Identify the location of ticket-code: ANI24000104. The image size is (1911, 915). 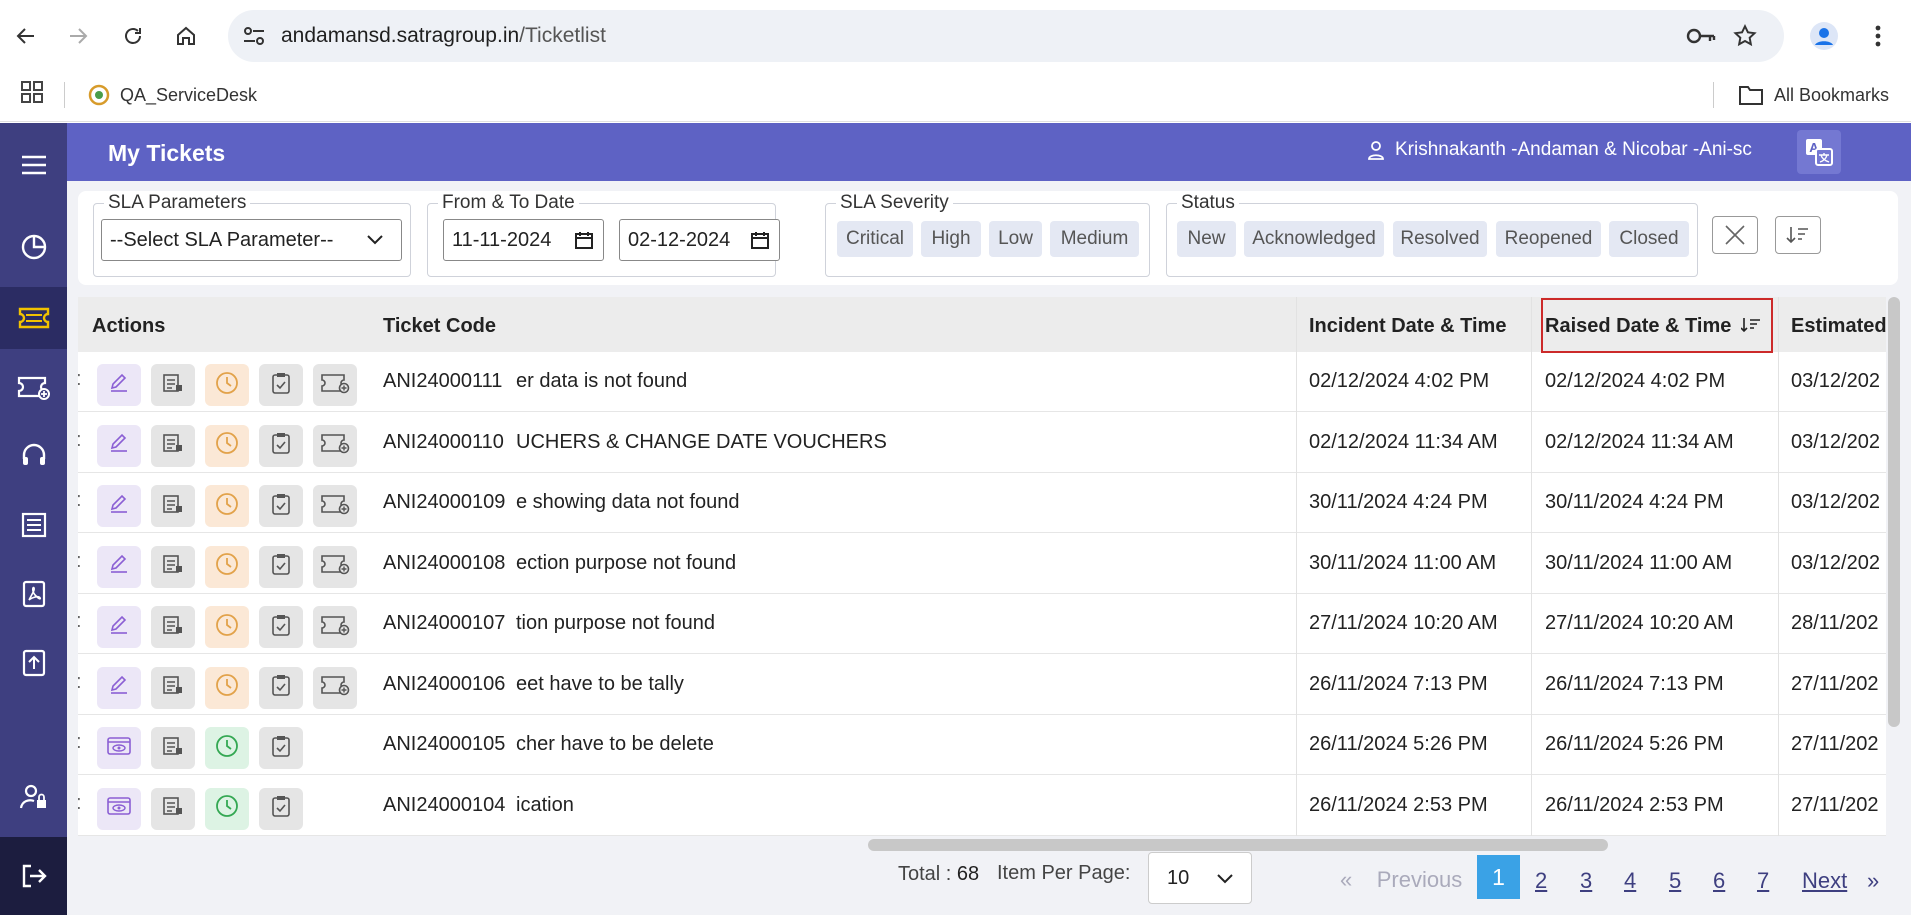
(444, 805).